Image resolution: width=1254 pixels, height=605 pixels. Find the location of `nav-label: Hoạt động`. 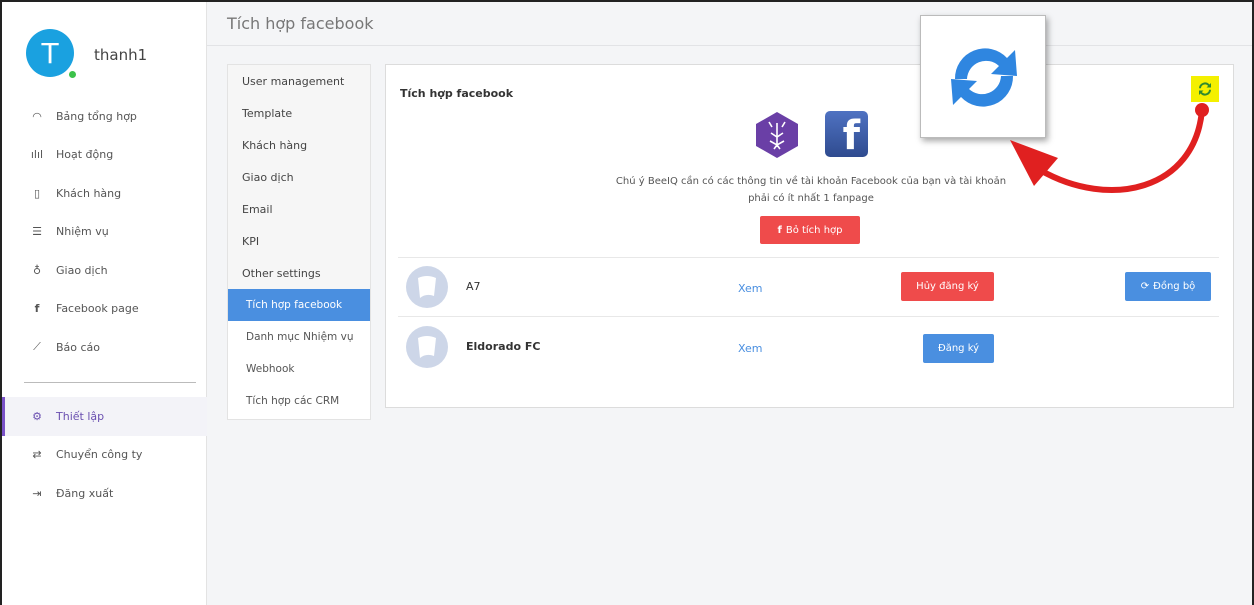

nav-label: Hoạt động is located at coordinates (85, 155).